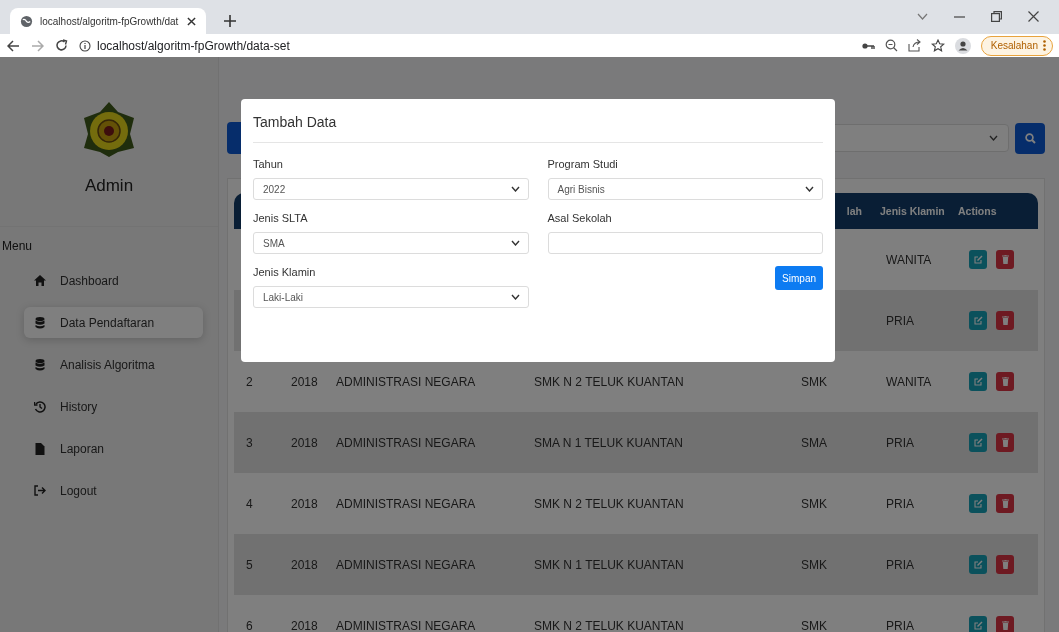 The width and height of the screenshot is (1059, 632). What do you see at coordinates (40, 490) in the screenshot?
I see `logout-icon` at bounding box center [40, 490].